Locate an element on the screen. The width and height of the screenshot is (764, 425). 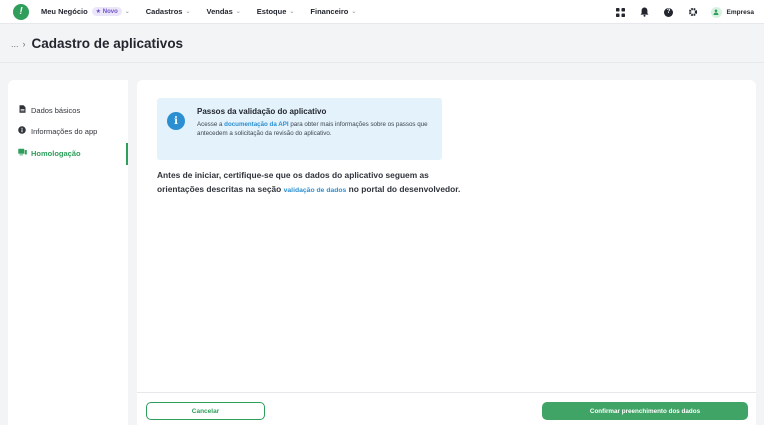
nav-financeiro: Financeiro ⌄ is located at coordinates (333, 11).